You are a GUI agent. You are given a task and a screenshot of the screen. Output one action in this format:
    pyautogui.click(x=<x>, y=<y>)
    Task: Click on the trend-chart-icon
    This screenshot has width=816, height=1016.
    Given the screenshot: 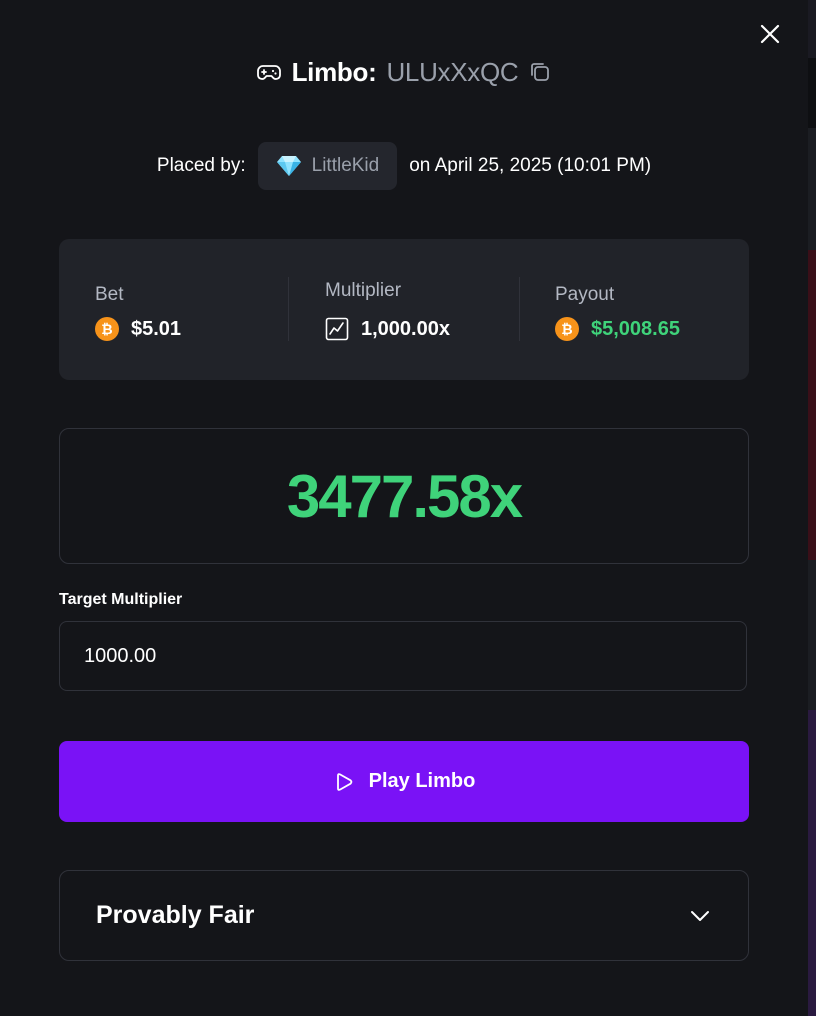 What is the action you would take?
    pyautogui.click(x=337, y=329)
    